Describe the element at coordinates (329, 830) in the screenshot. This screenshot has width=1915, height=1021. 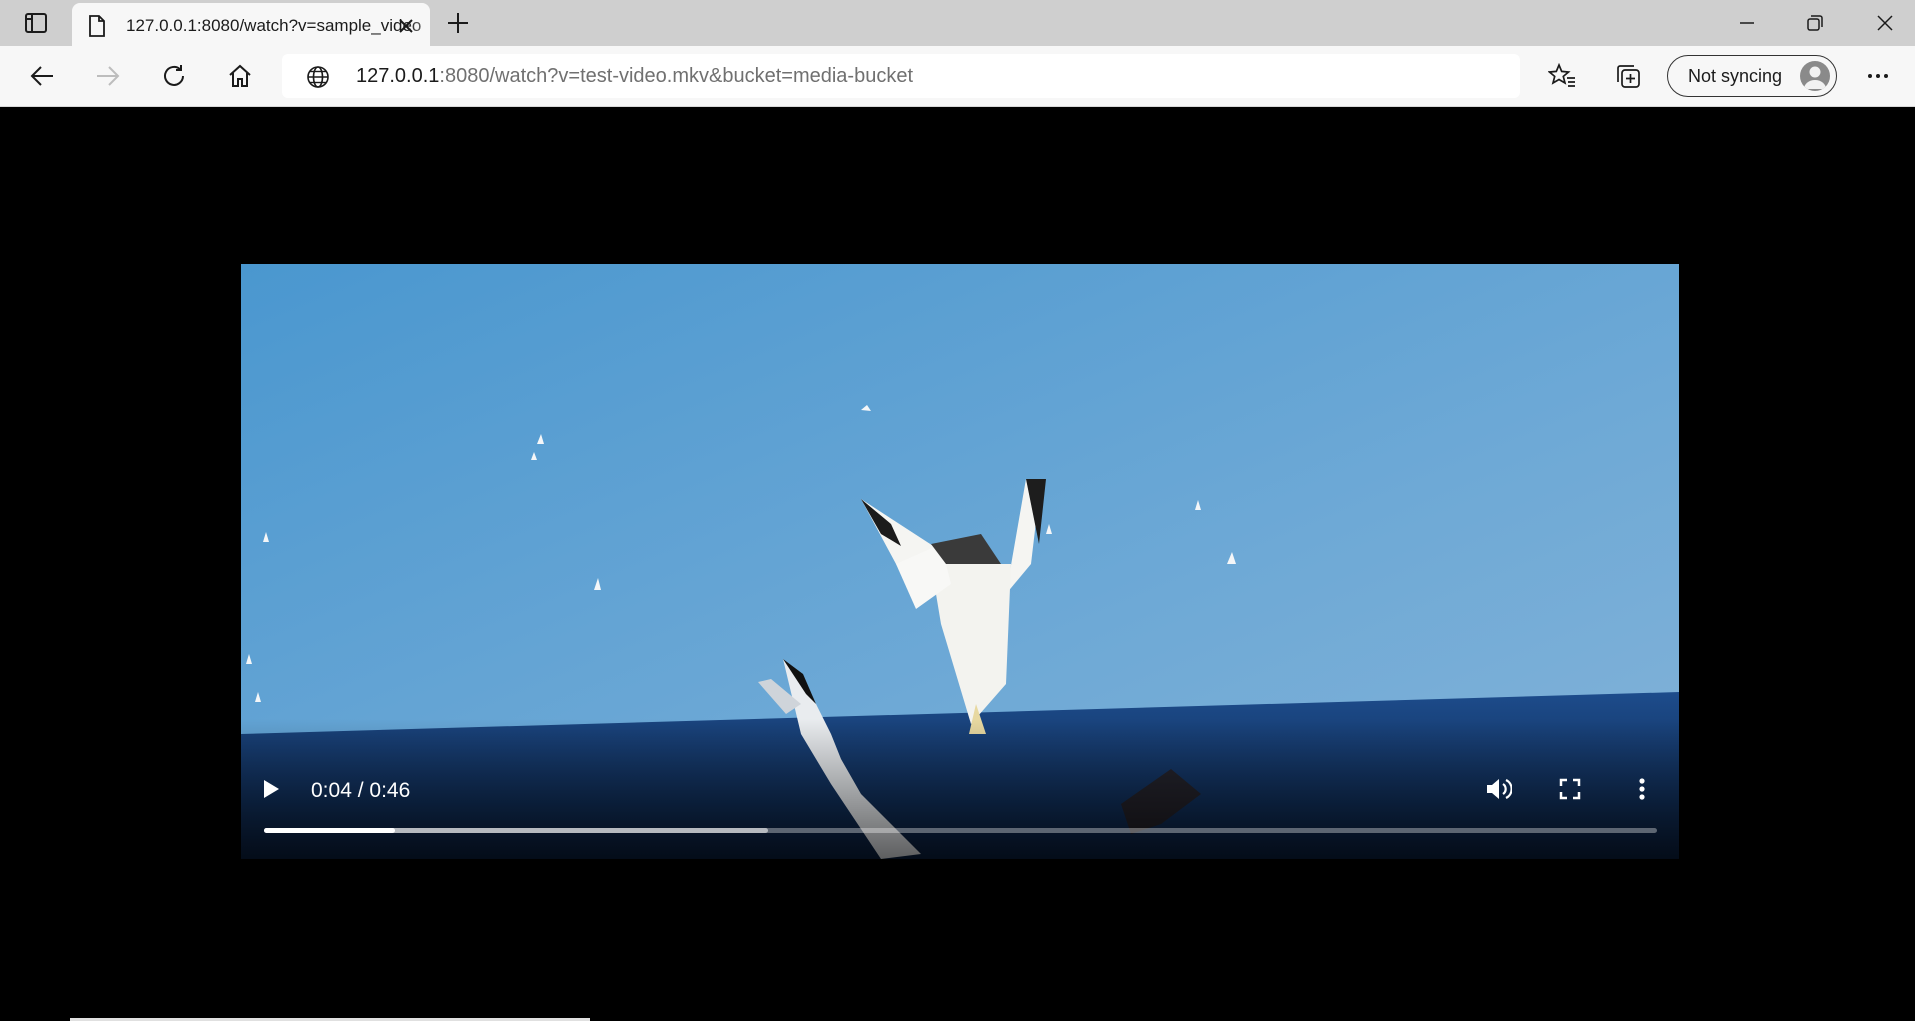
I see `played-range` at that location.